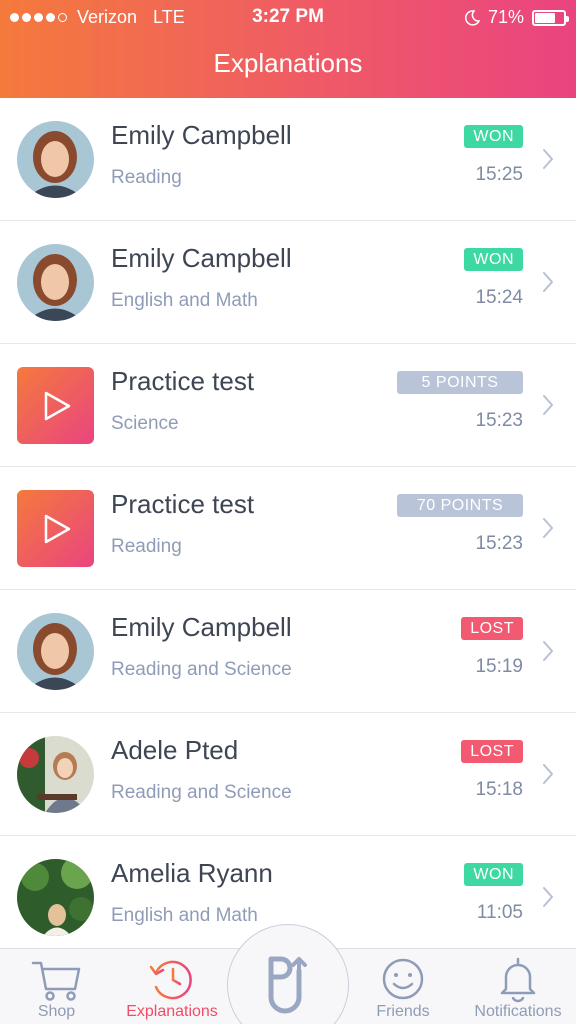 This screenshot has height=1024, width=576. Describe the element at coordinates (460, 505) in the screenshot. I see `result-badge: 70 POINTS` at that location.